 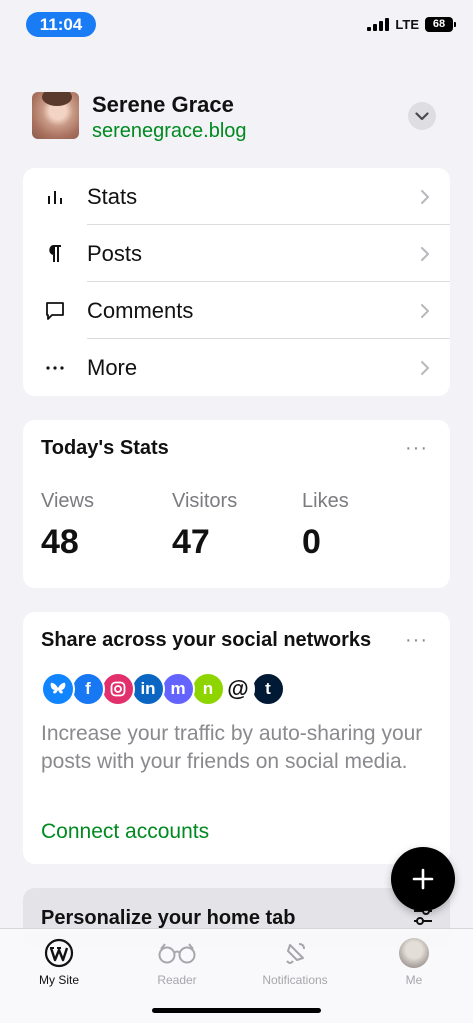 I want to click on social-network-icons: f in m n @ t, so click(x=163, y=689).